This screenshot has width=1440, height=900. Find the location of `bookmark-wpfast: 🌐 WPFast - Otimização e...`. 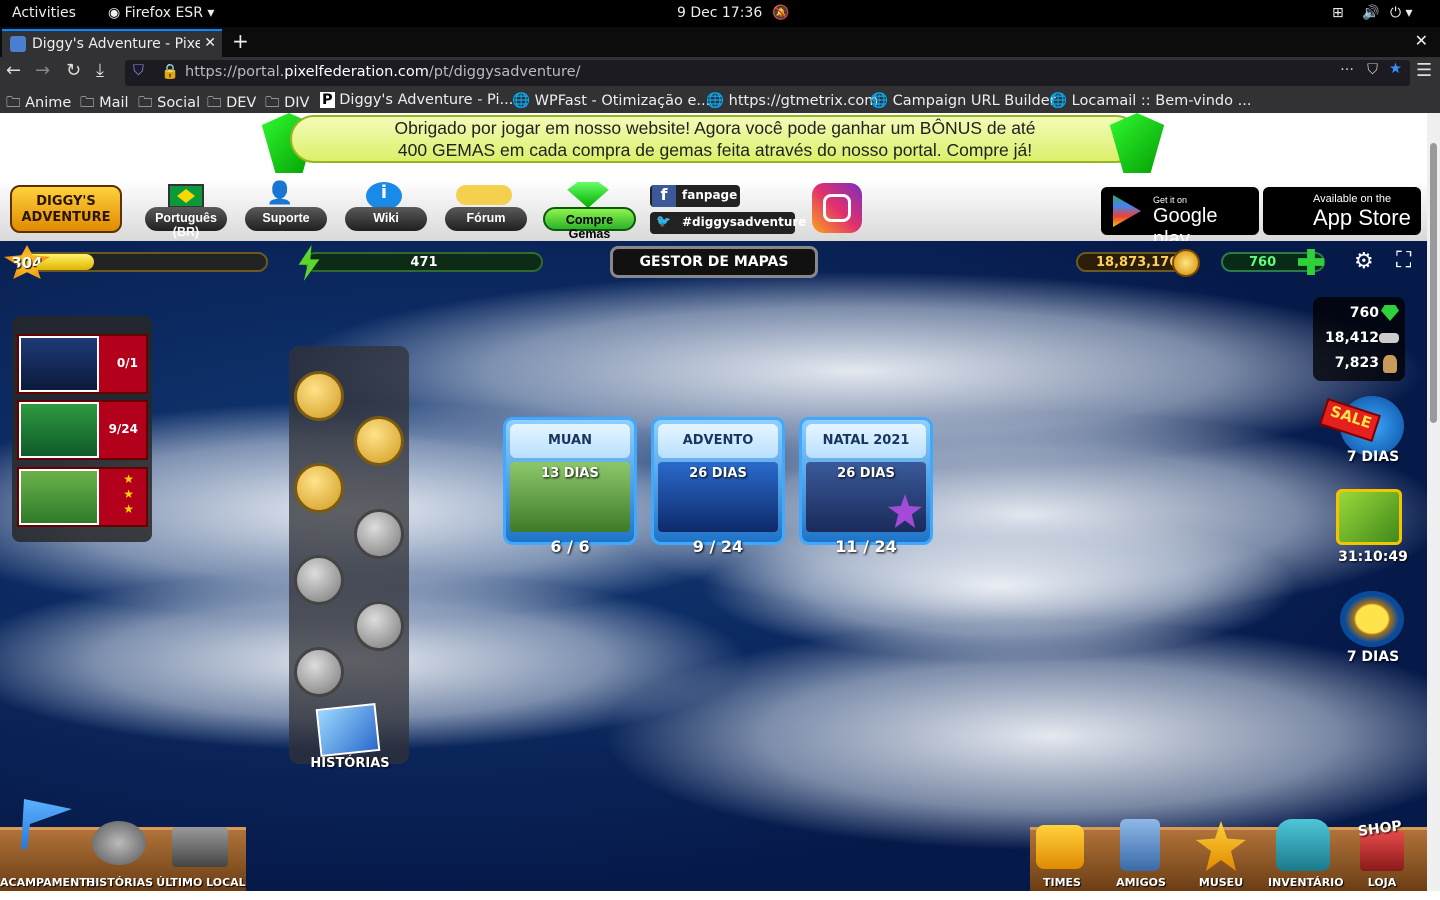

bookmark-wpfast: 🌐 WPFast - Otimização e... is located at coordinates (611, 100).